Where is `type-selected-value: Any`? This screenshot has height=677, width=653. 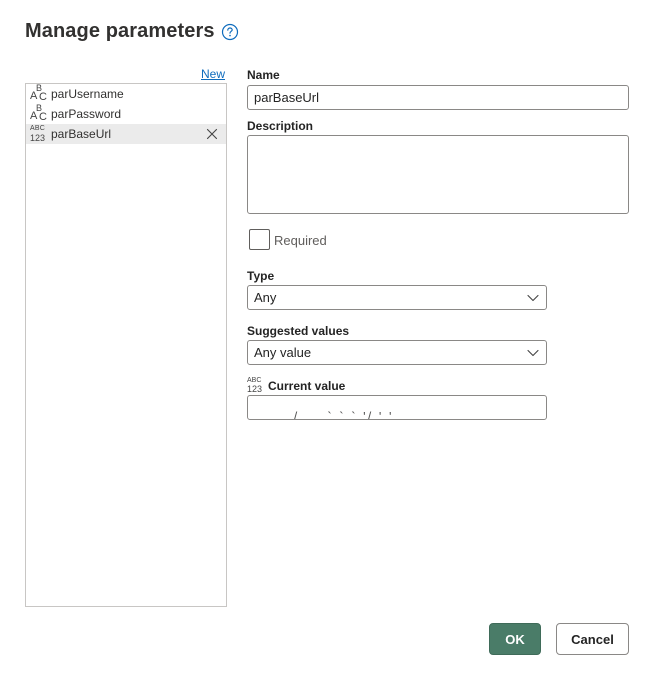 type-selected-value: Any is located at coordinates (265, 297).